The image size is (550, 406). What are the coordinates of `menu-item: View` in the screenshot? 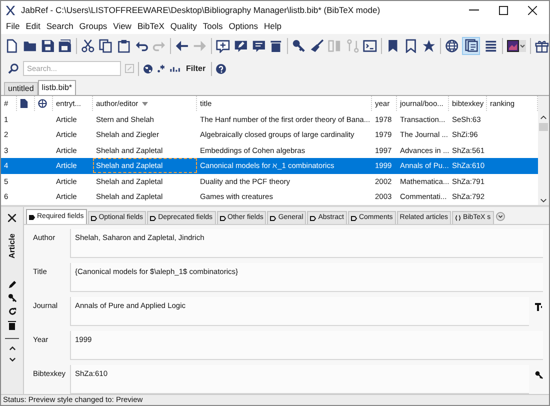 It's located at (122, 27).